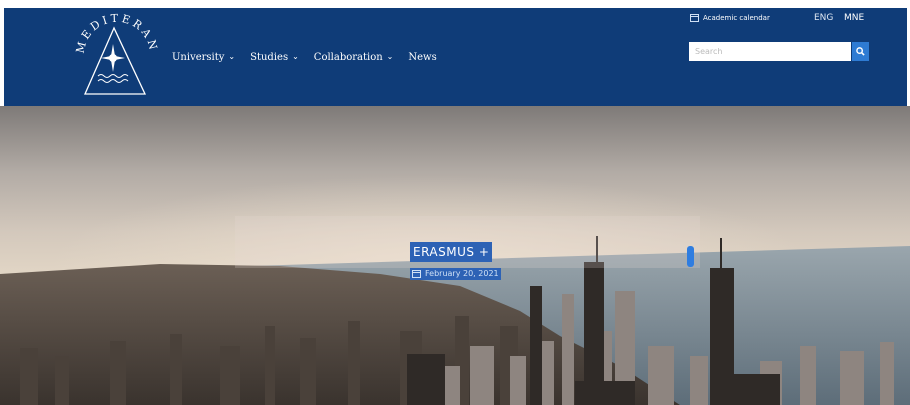 The height and width of the screenshot is (405, 910). I want to click on nav-collaboration: Collaboration ⌄, so click(354, 57).